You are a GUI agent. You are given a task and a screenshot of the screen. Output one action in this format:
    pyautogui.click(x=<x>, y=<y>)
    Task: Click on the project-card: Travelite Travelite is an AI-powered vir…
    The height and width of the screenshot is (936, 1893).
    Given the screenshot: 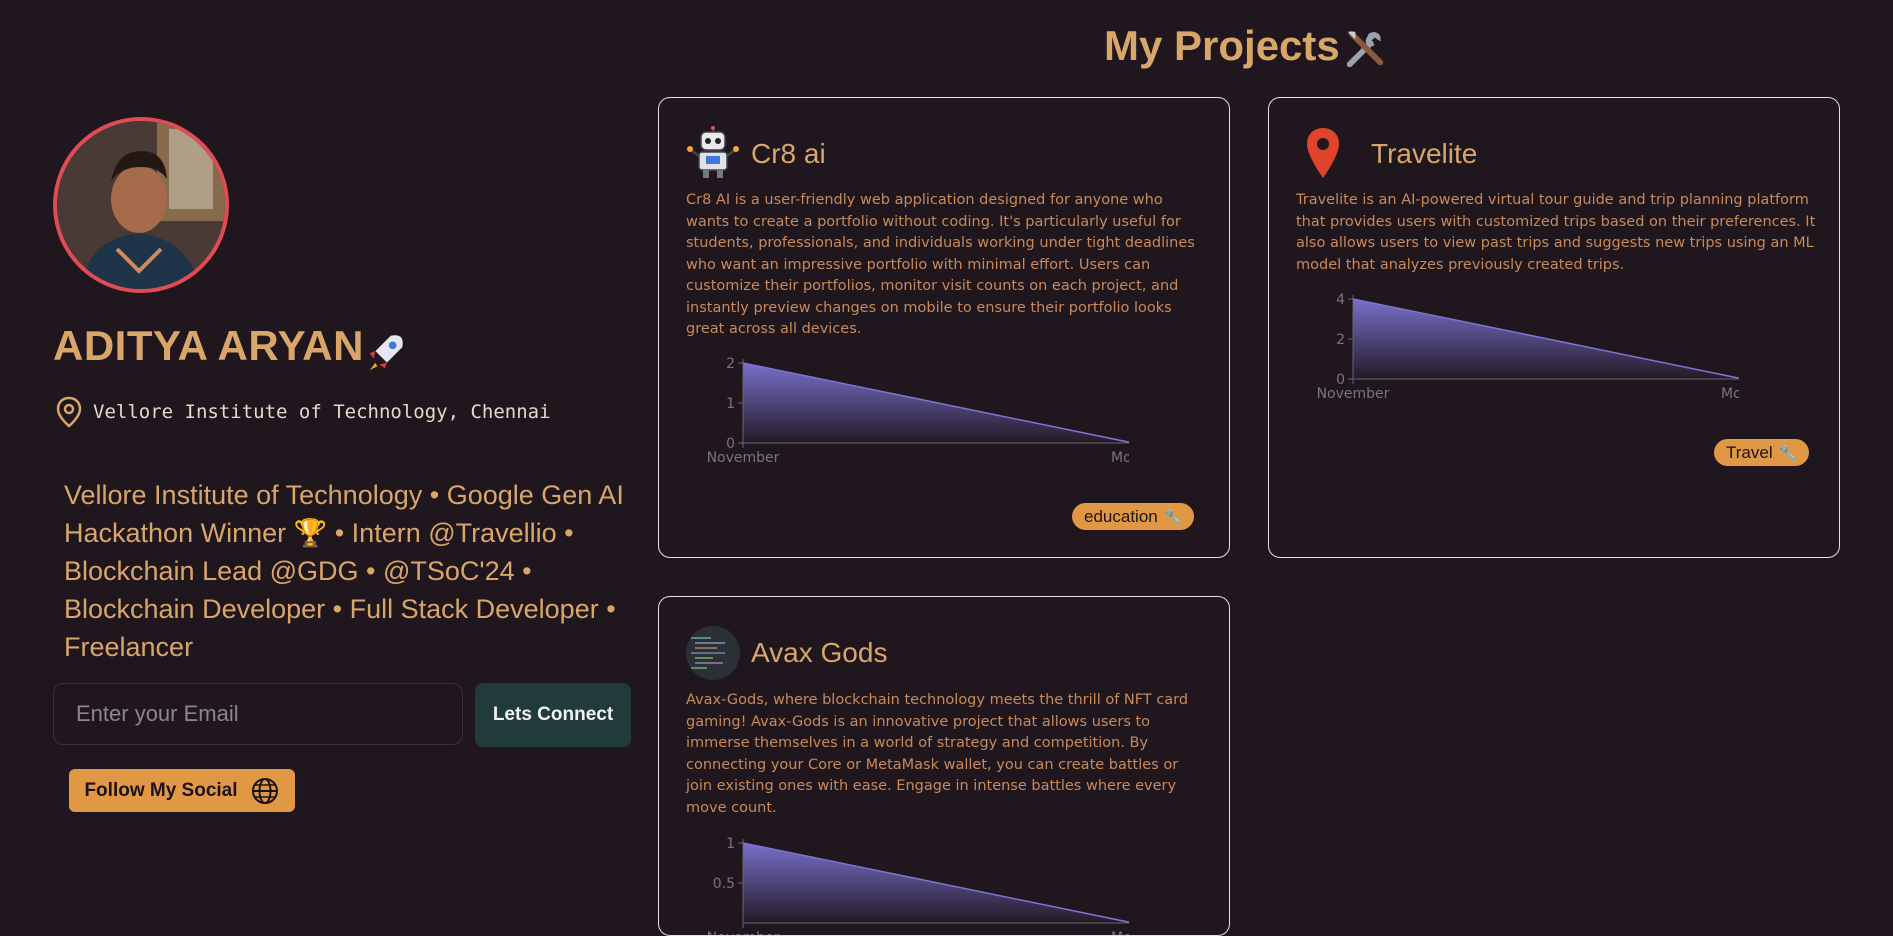 What is the action you would take?
    pyautogui.click(x=1554, y=327)
    